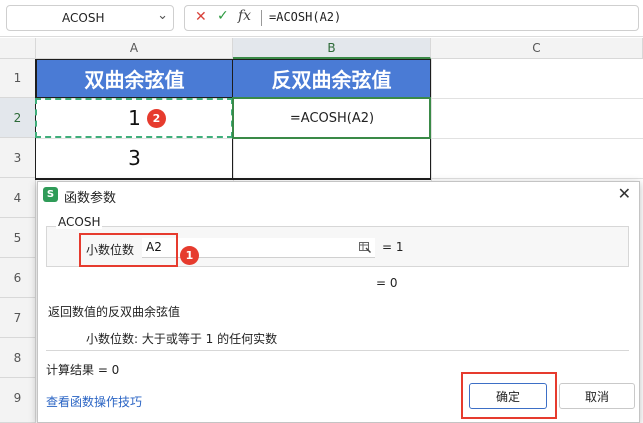 The image size is (643, 423). I want to click on table-border-middle, so click(232, 159).